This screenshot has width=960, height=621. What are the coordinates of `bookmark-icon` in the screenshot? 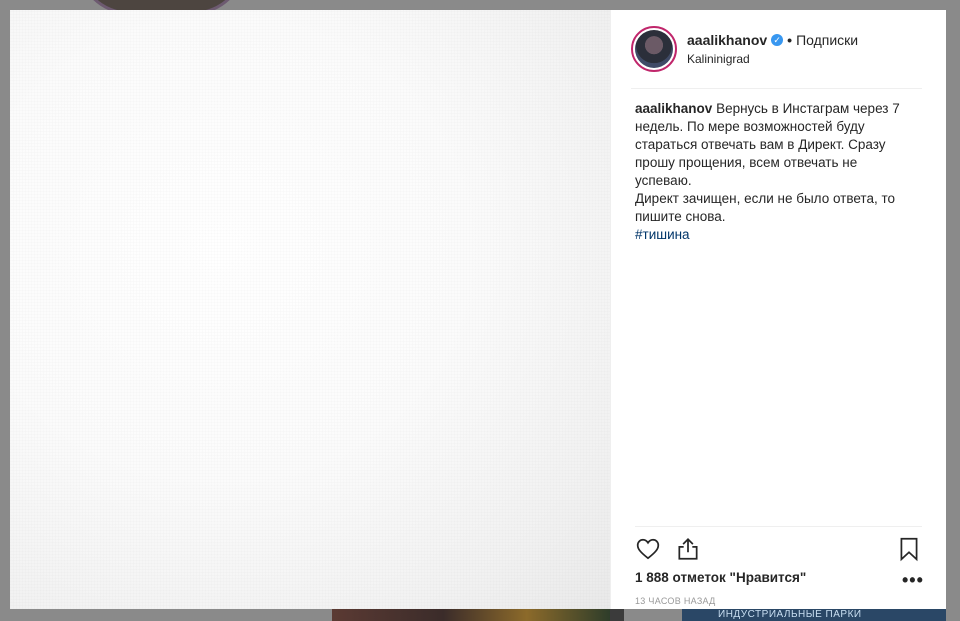 It's located at (909, 549).